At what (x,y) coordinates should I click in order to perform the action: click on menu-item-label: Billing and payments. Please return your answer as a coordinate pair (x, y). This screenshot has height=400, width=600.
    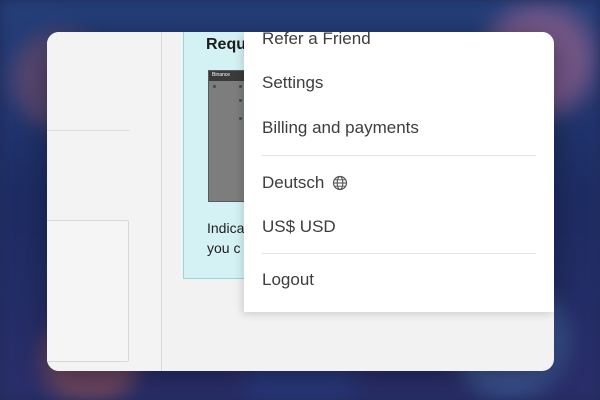
    Looking at the image, I should click on (340, 127).